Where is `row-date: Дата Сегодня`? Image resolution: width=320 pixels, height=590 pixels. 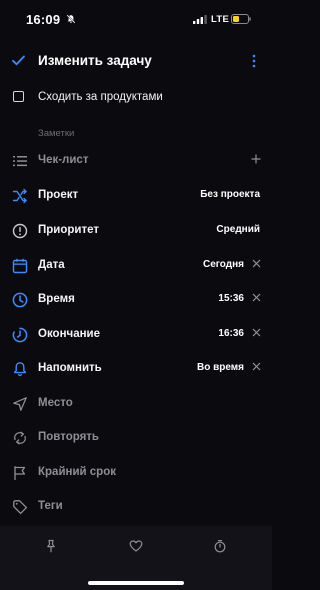 row-date: Дата Сегодня is located at coordinates (136, 266).